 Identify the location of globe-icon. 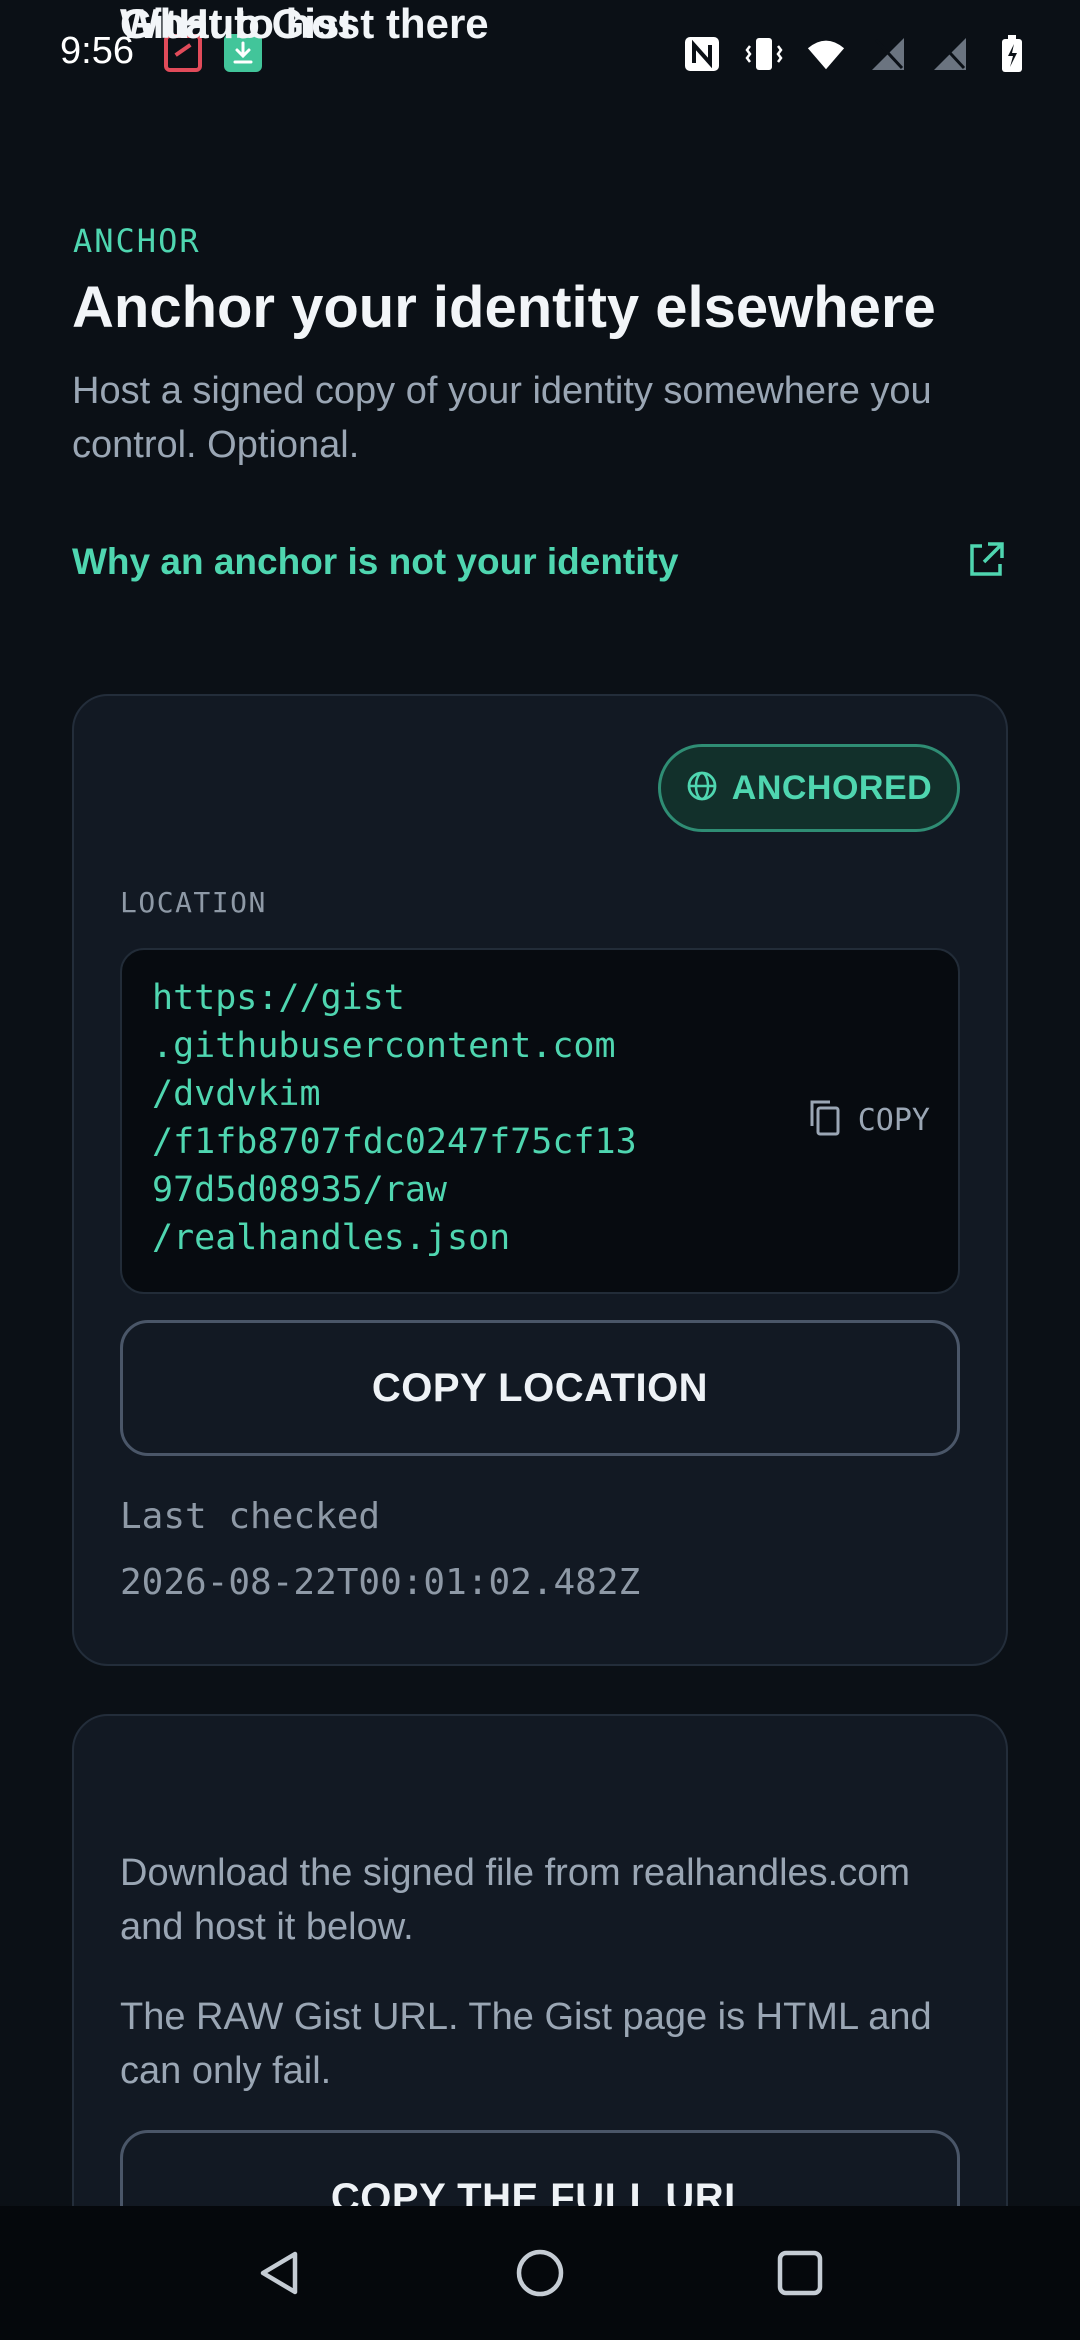
(702, 788).